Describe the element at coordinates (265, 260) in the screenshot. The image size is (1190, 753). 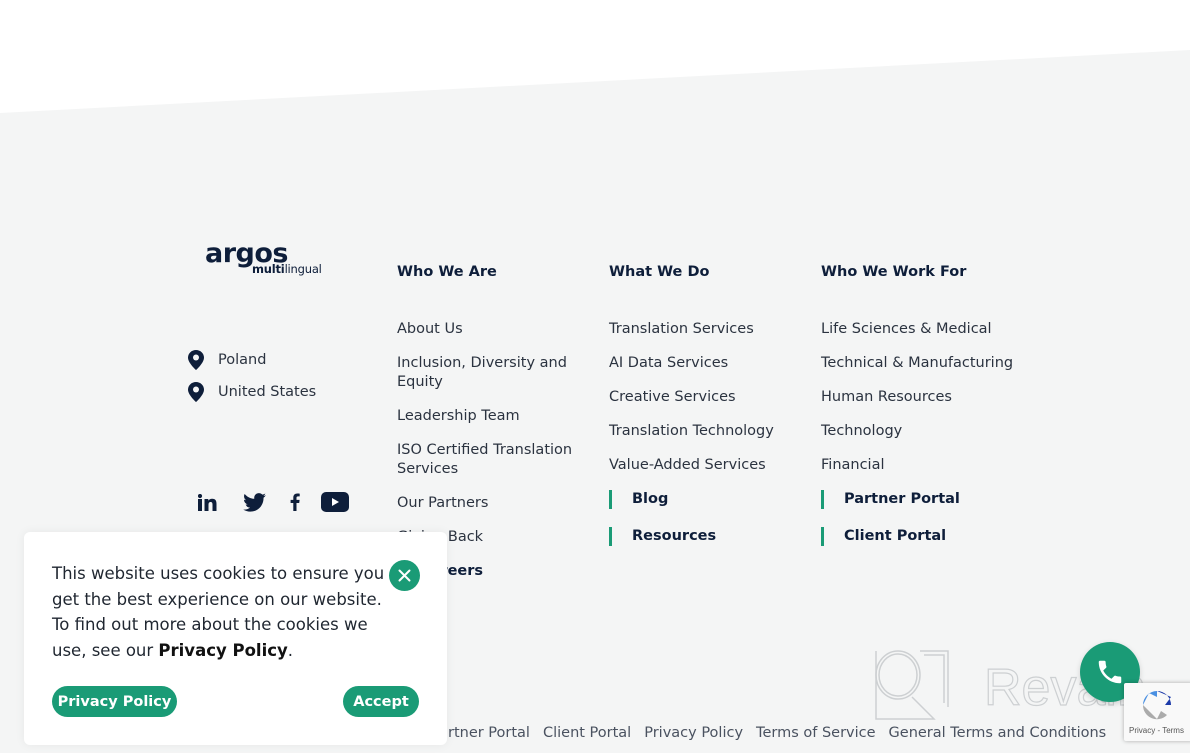
I see `argos-logo: argos multilingual` at that location.